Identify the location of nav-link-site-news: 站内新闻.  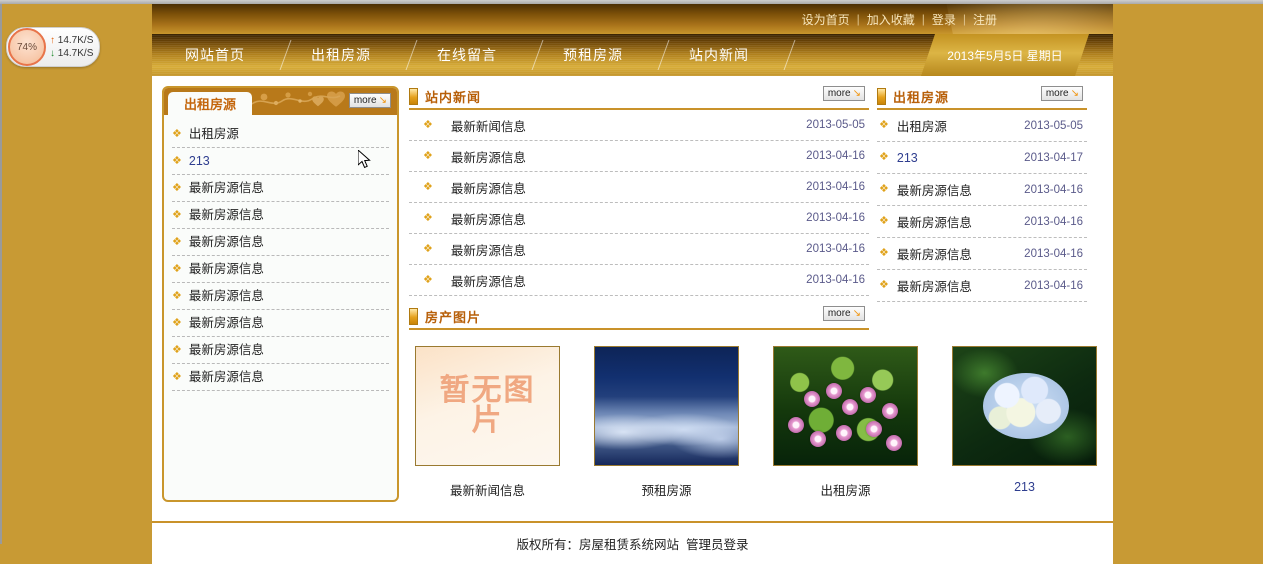
(719, 55).